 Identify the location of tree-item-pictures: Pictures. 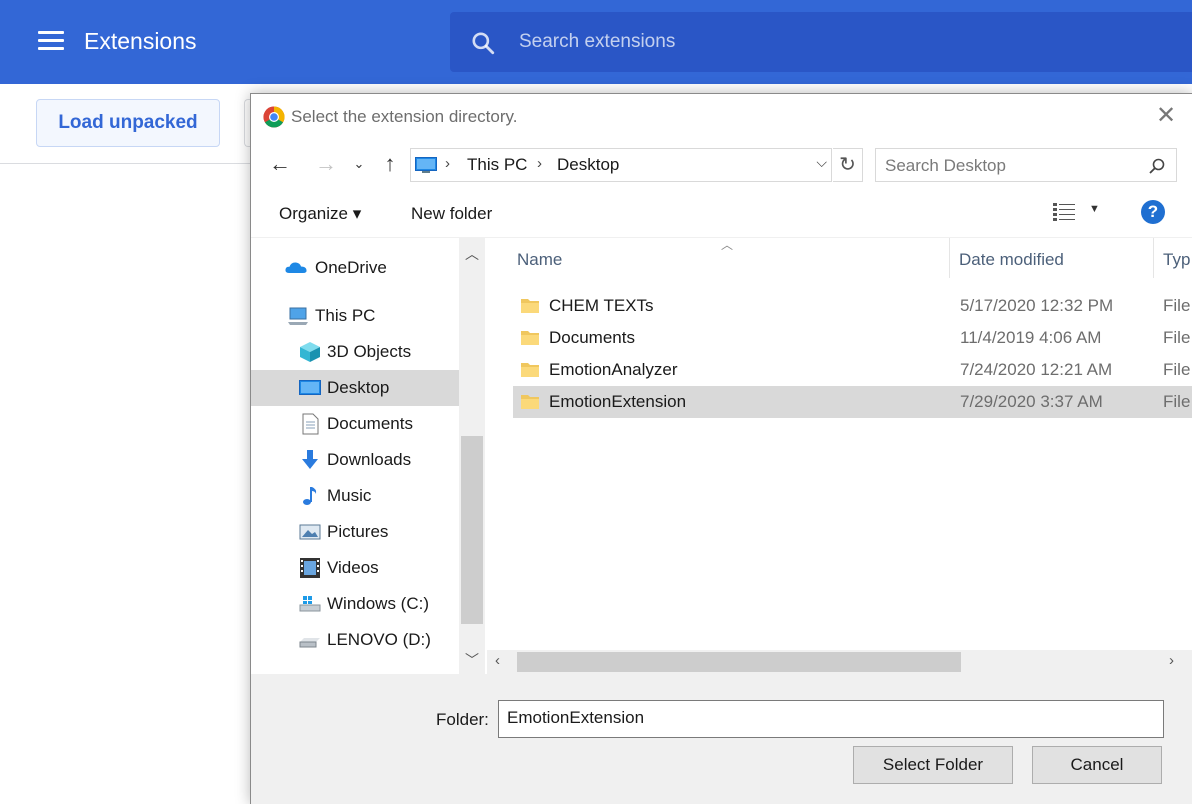
(355, 532).